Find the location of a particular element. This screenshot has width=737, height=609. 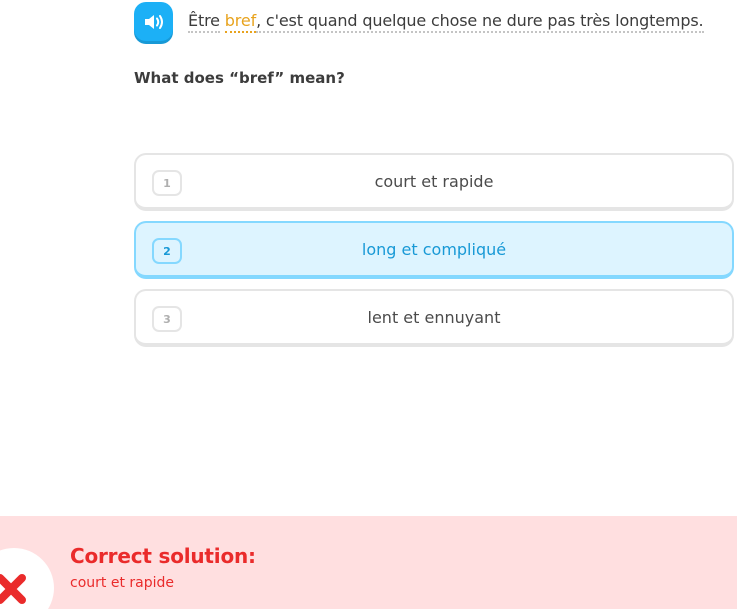

choice-label: lent et ennuyant is located at coordinates (434, 317).